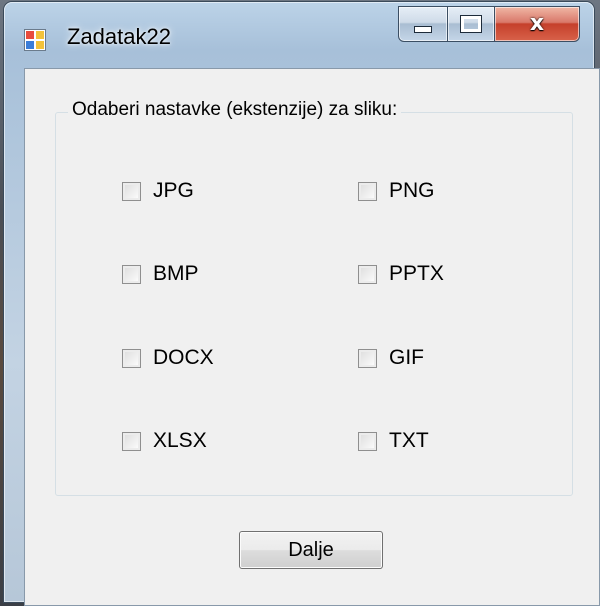  I want to click on window-title: Zadatak22, so click(119, 36).